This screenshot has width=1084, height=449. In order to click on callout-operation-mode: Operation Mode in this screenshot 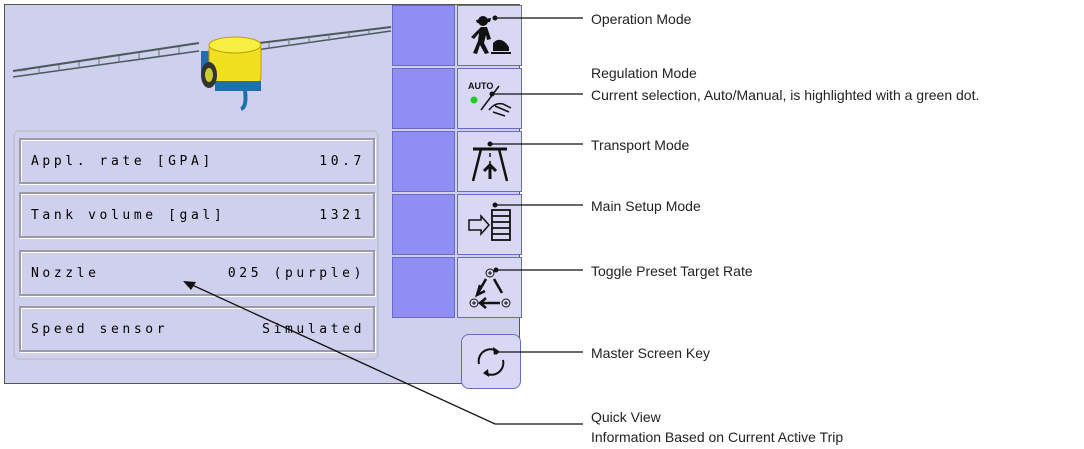, I will do `click(641, 19)`.